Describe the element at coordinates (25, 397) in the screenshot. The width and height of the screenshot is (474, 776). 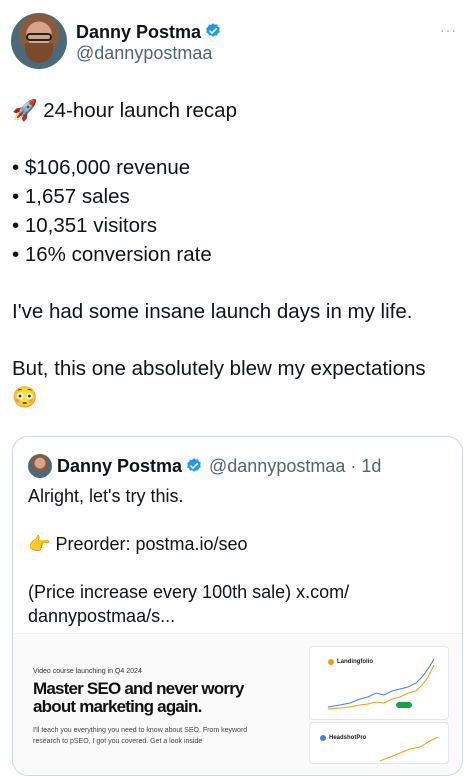
I see `flushed-emoji-icon: 😳` at that location.